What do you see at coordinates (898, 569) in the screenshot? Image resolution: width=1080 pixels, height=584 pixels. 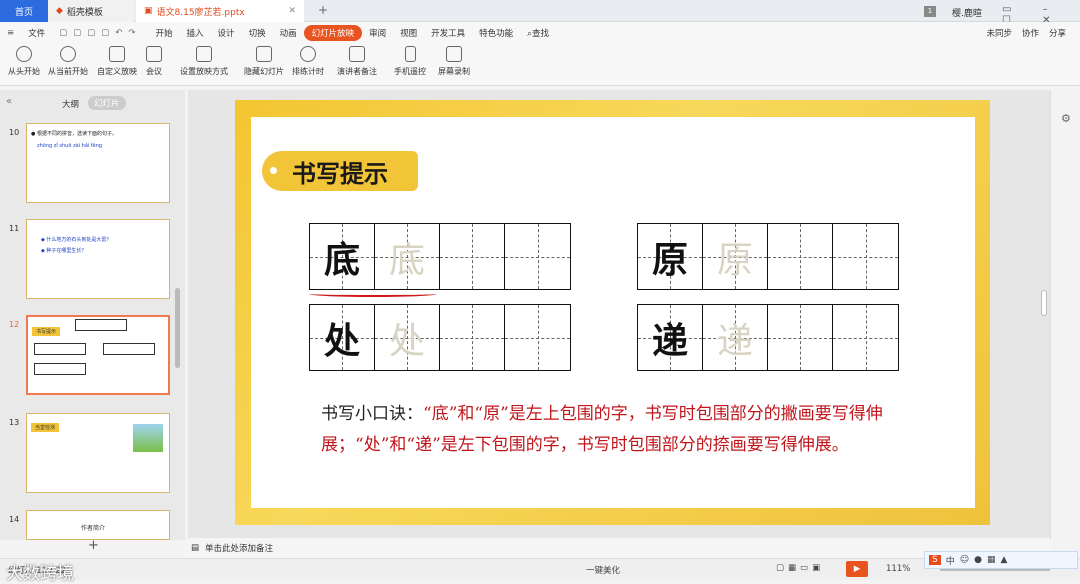 I see `zoom-level: 111%` at bounding box center [898, 569].